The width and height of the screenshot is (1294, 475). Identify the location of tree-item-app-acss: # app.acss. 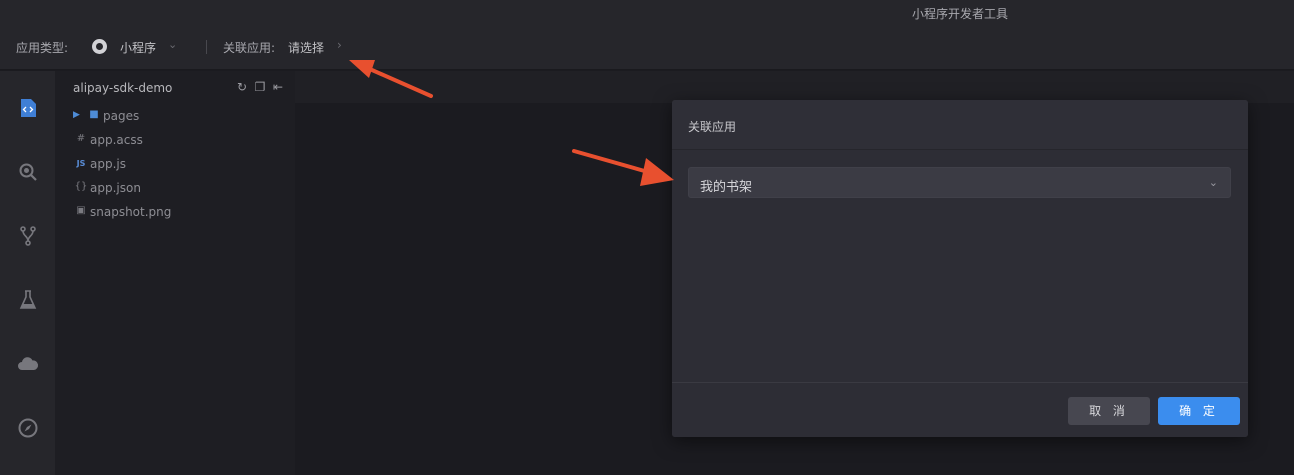
(175, 140).